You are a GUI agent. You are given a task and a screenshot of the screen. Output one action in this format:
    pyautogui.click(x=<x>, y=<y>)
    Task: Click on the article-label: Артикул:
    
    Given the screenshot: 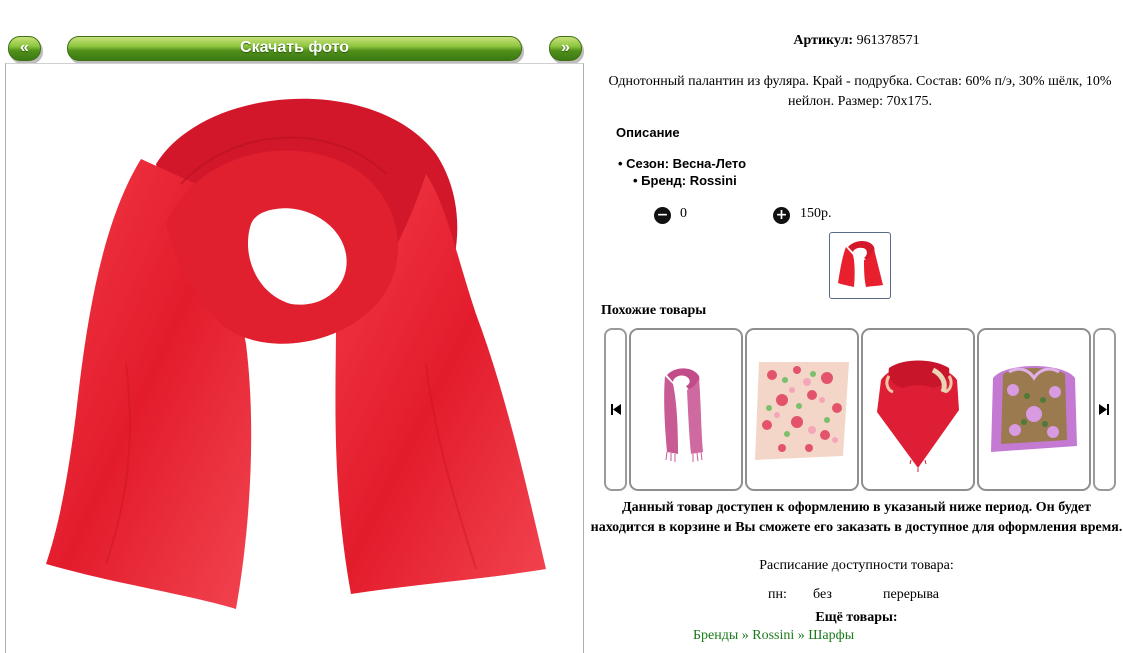 What is the action you would take?
    pyautogui.click(x=823, y=40)
    